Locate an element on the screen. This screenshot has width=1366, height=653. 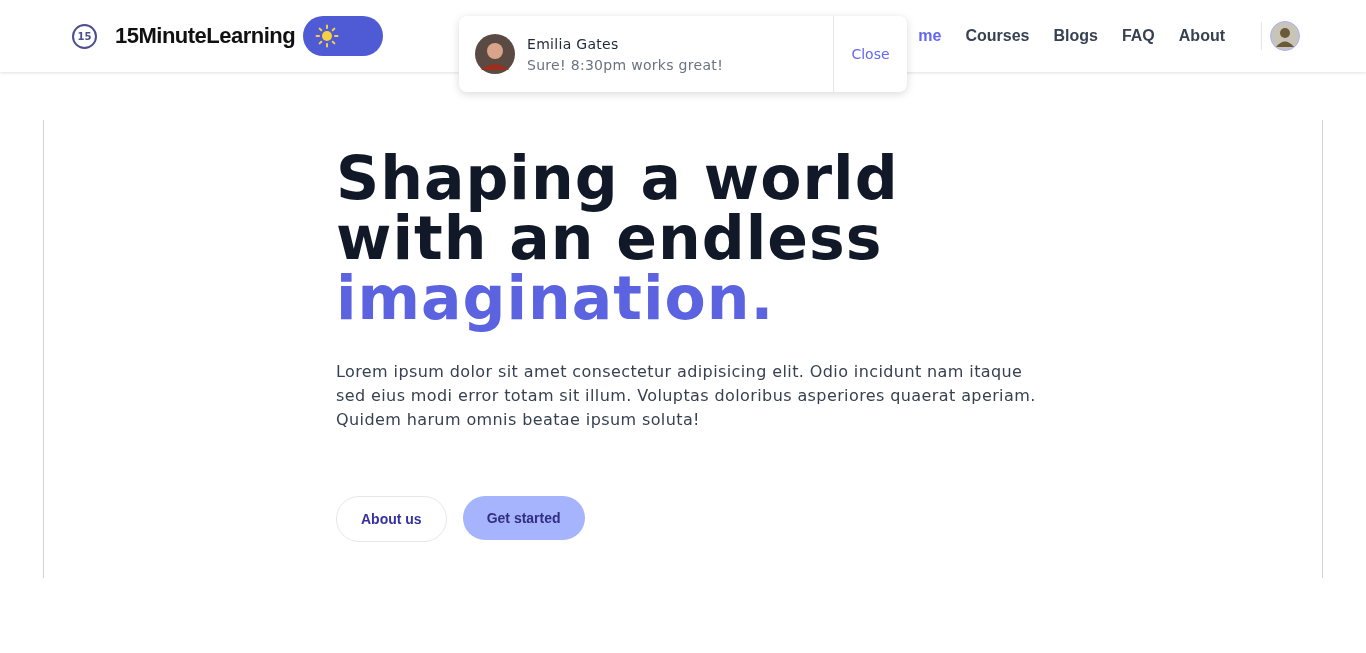
theme-toggle is located at coordinates (343, 36).